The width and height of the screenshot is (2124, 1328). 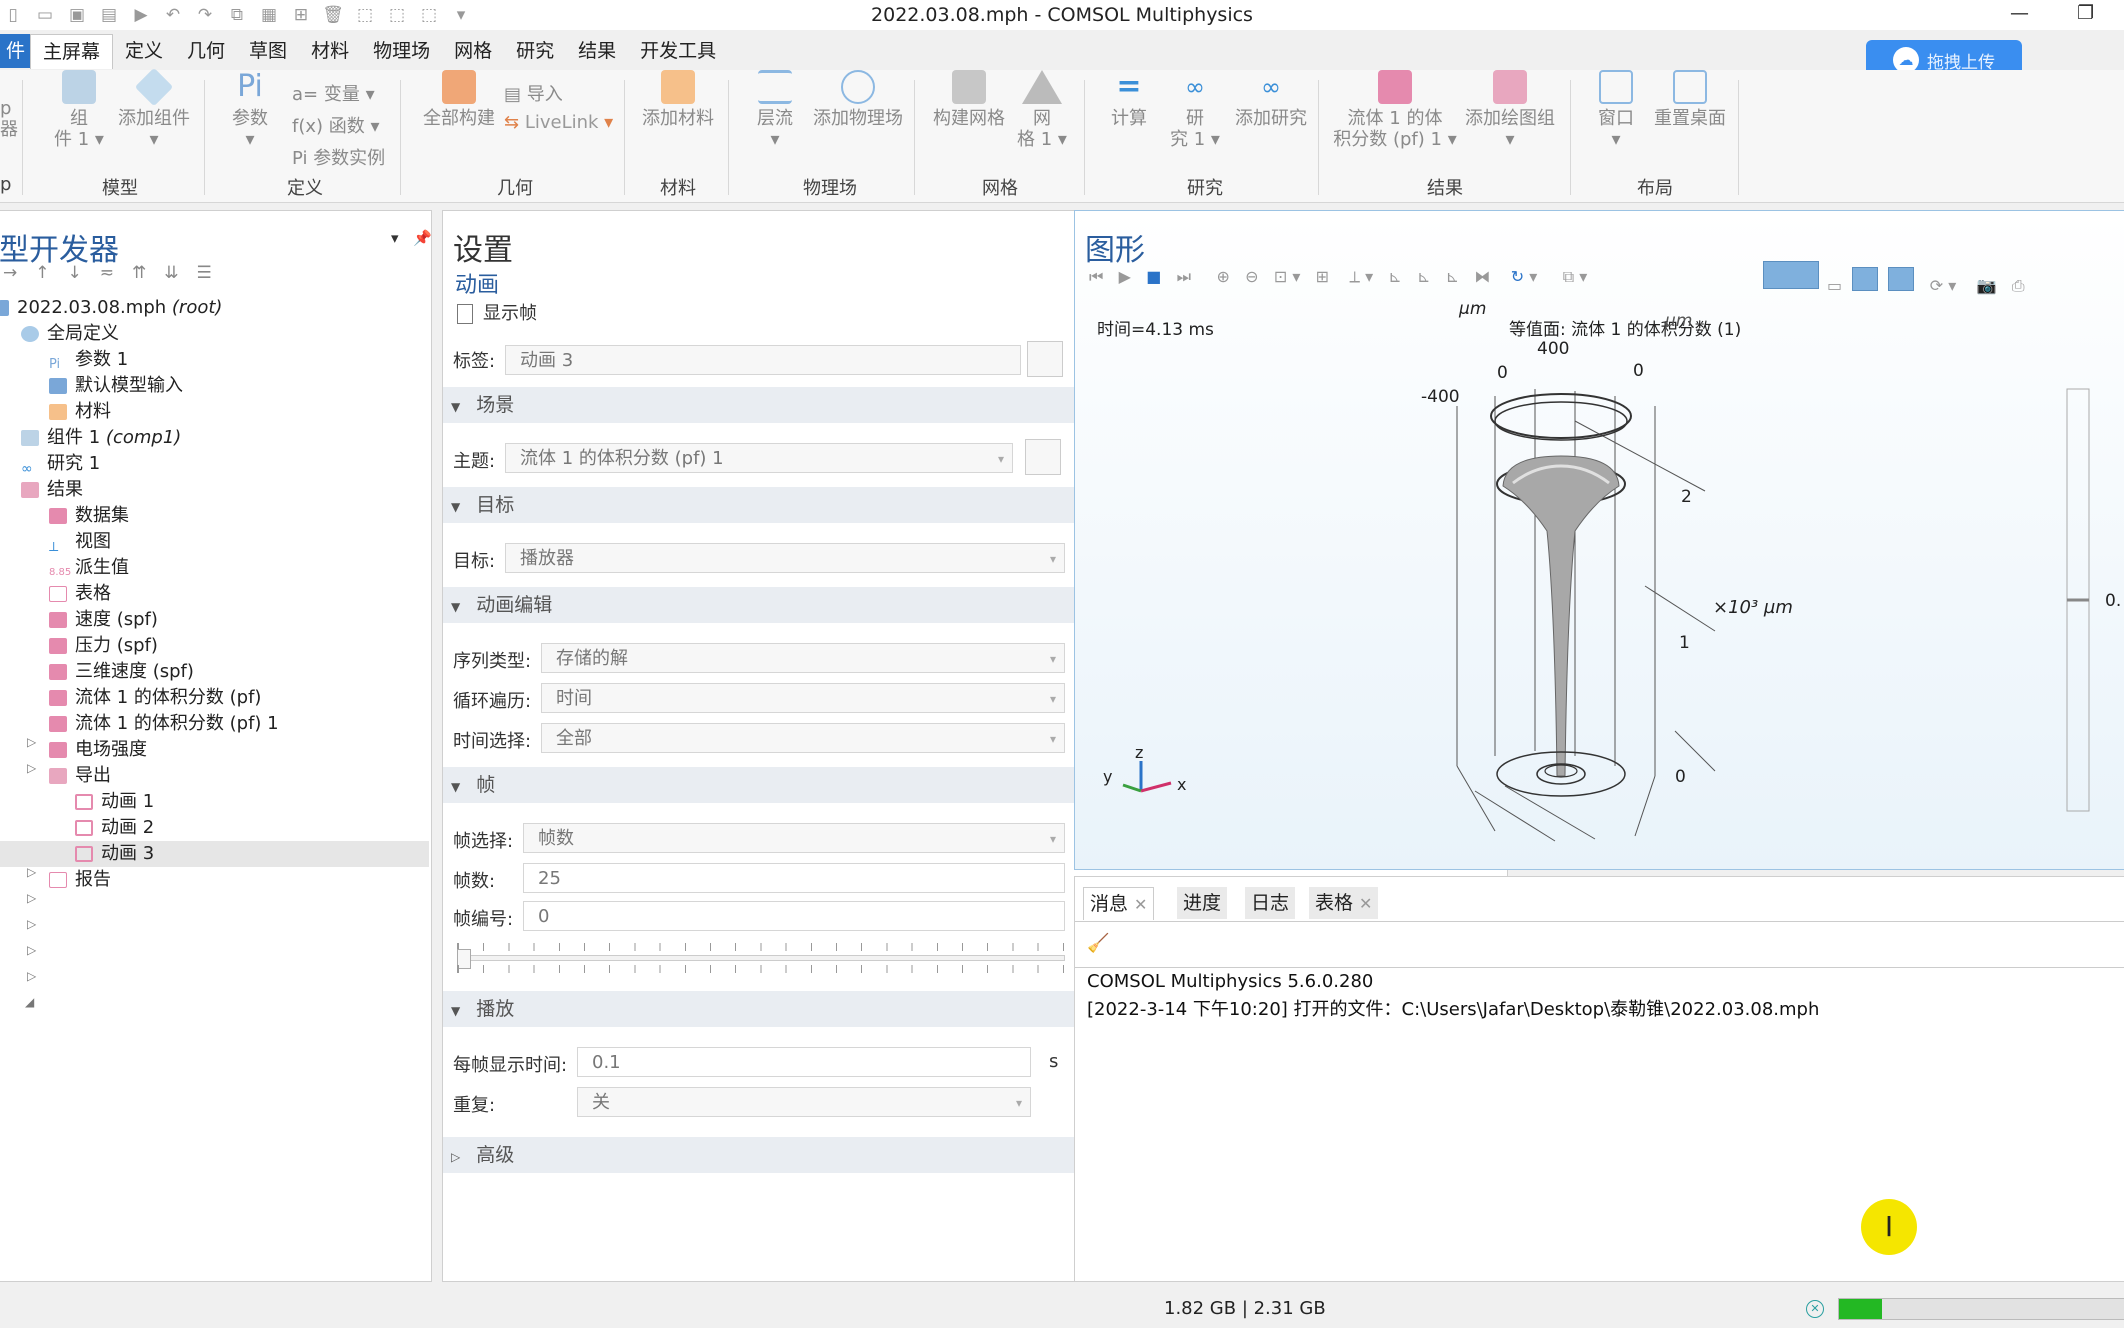 What do you see at coordinates (1616, 110) in the screenshot?
I see `windows-button: 窗口 ▾` at bounding box center [1616, 110].